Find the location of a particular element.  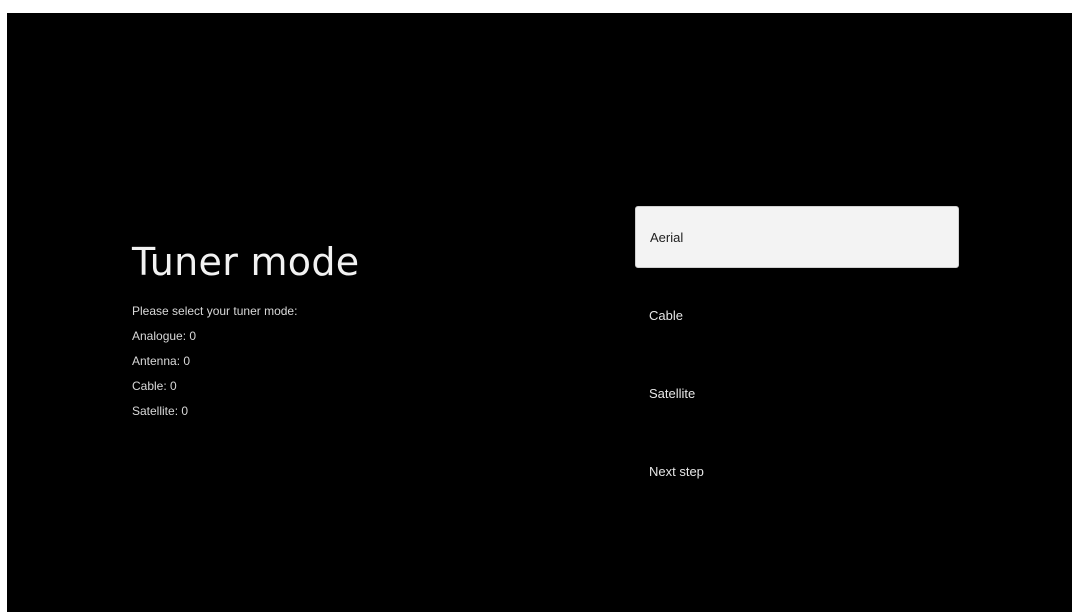

tuner-prompt: Please select your tuner mode: is located at coordinates (215, 311).